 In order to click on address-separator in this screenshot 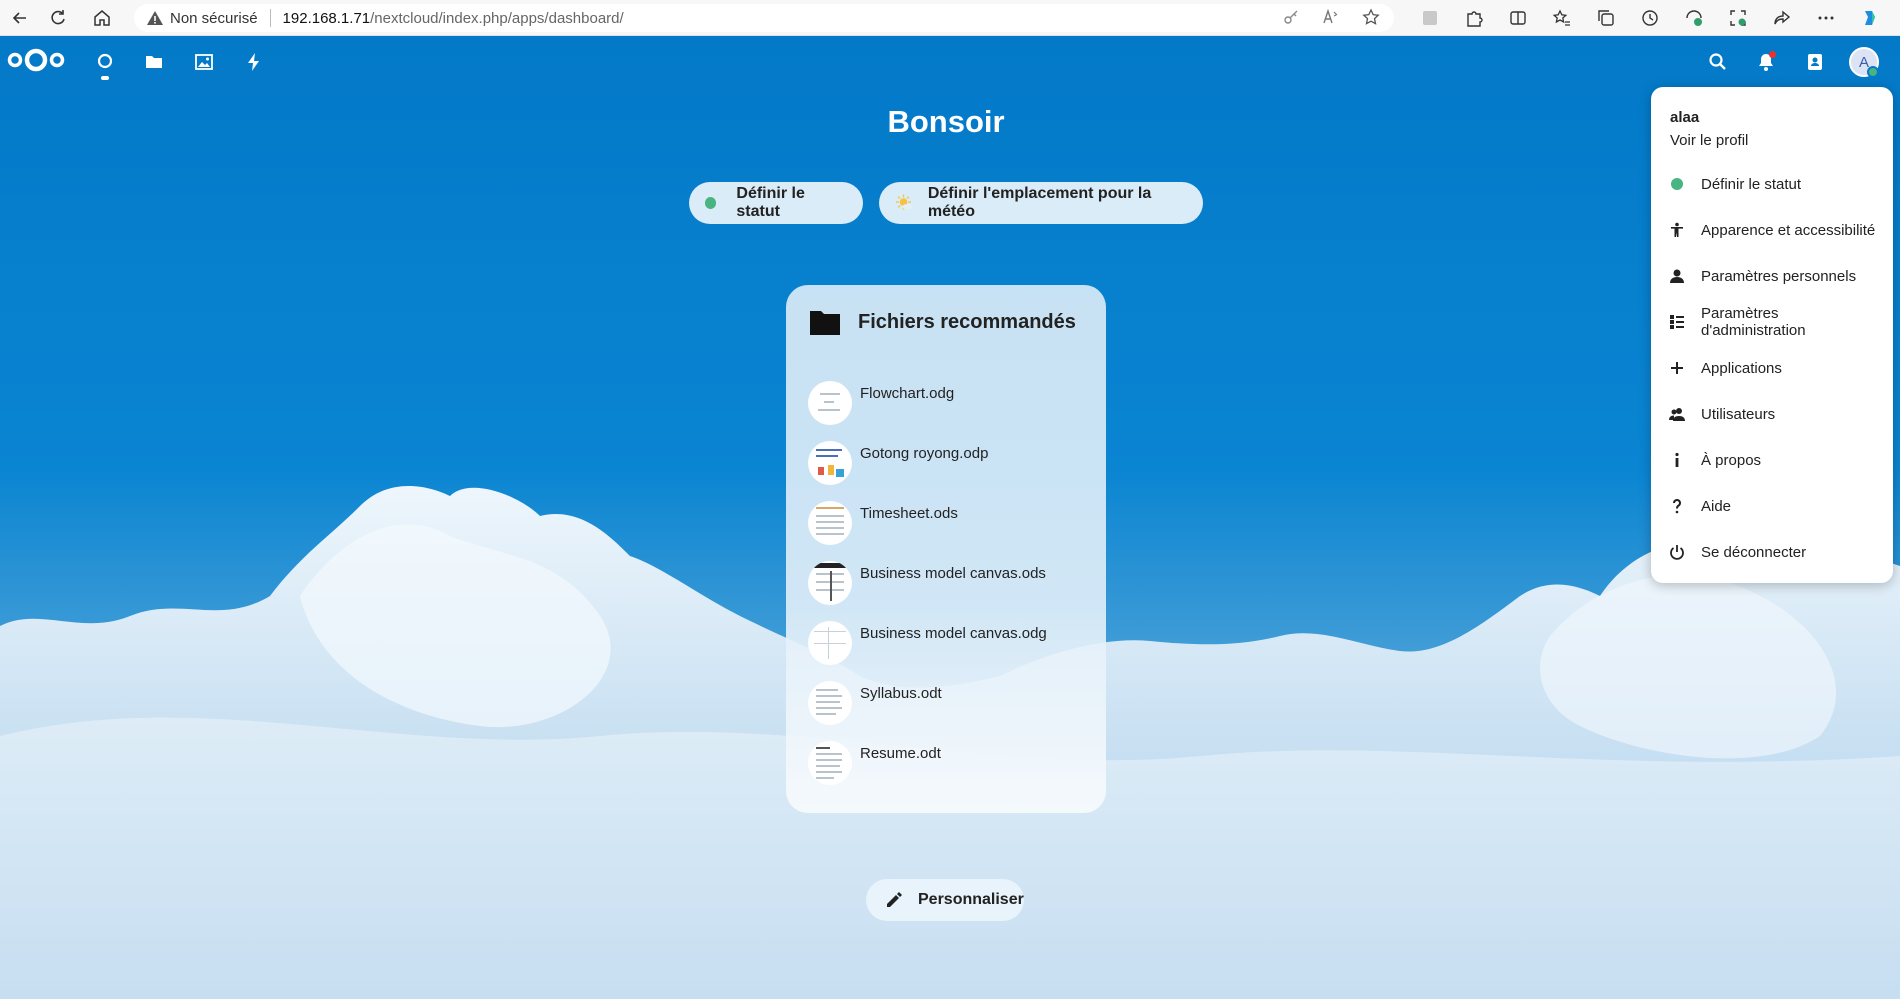, I will do `click(270, 18)`.